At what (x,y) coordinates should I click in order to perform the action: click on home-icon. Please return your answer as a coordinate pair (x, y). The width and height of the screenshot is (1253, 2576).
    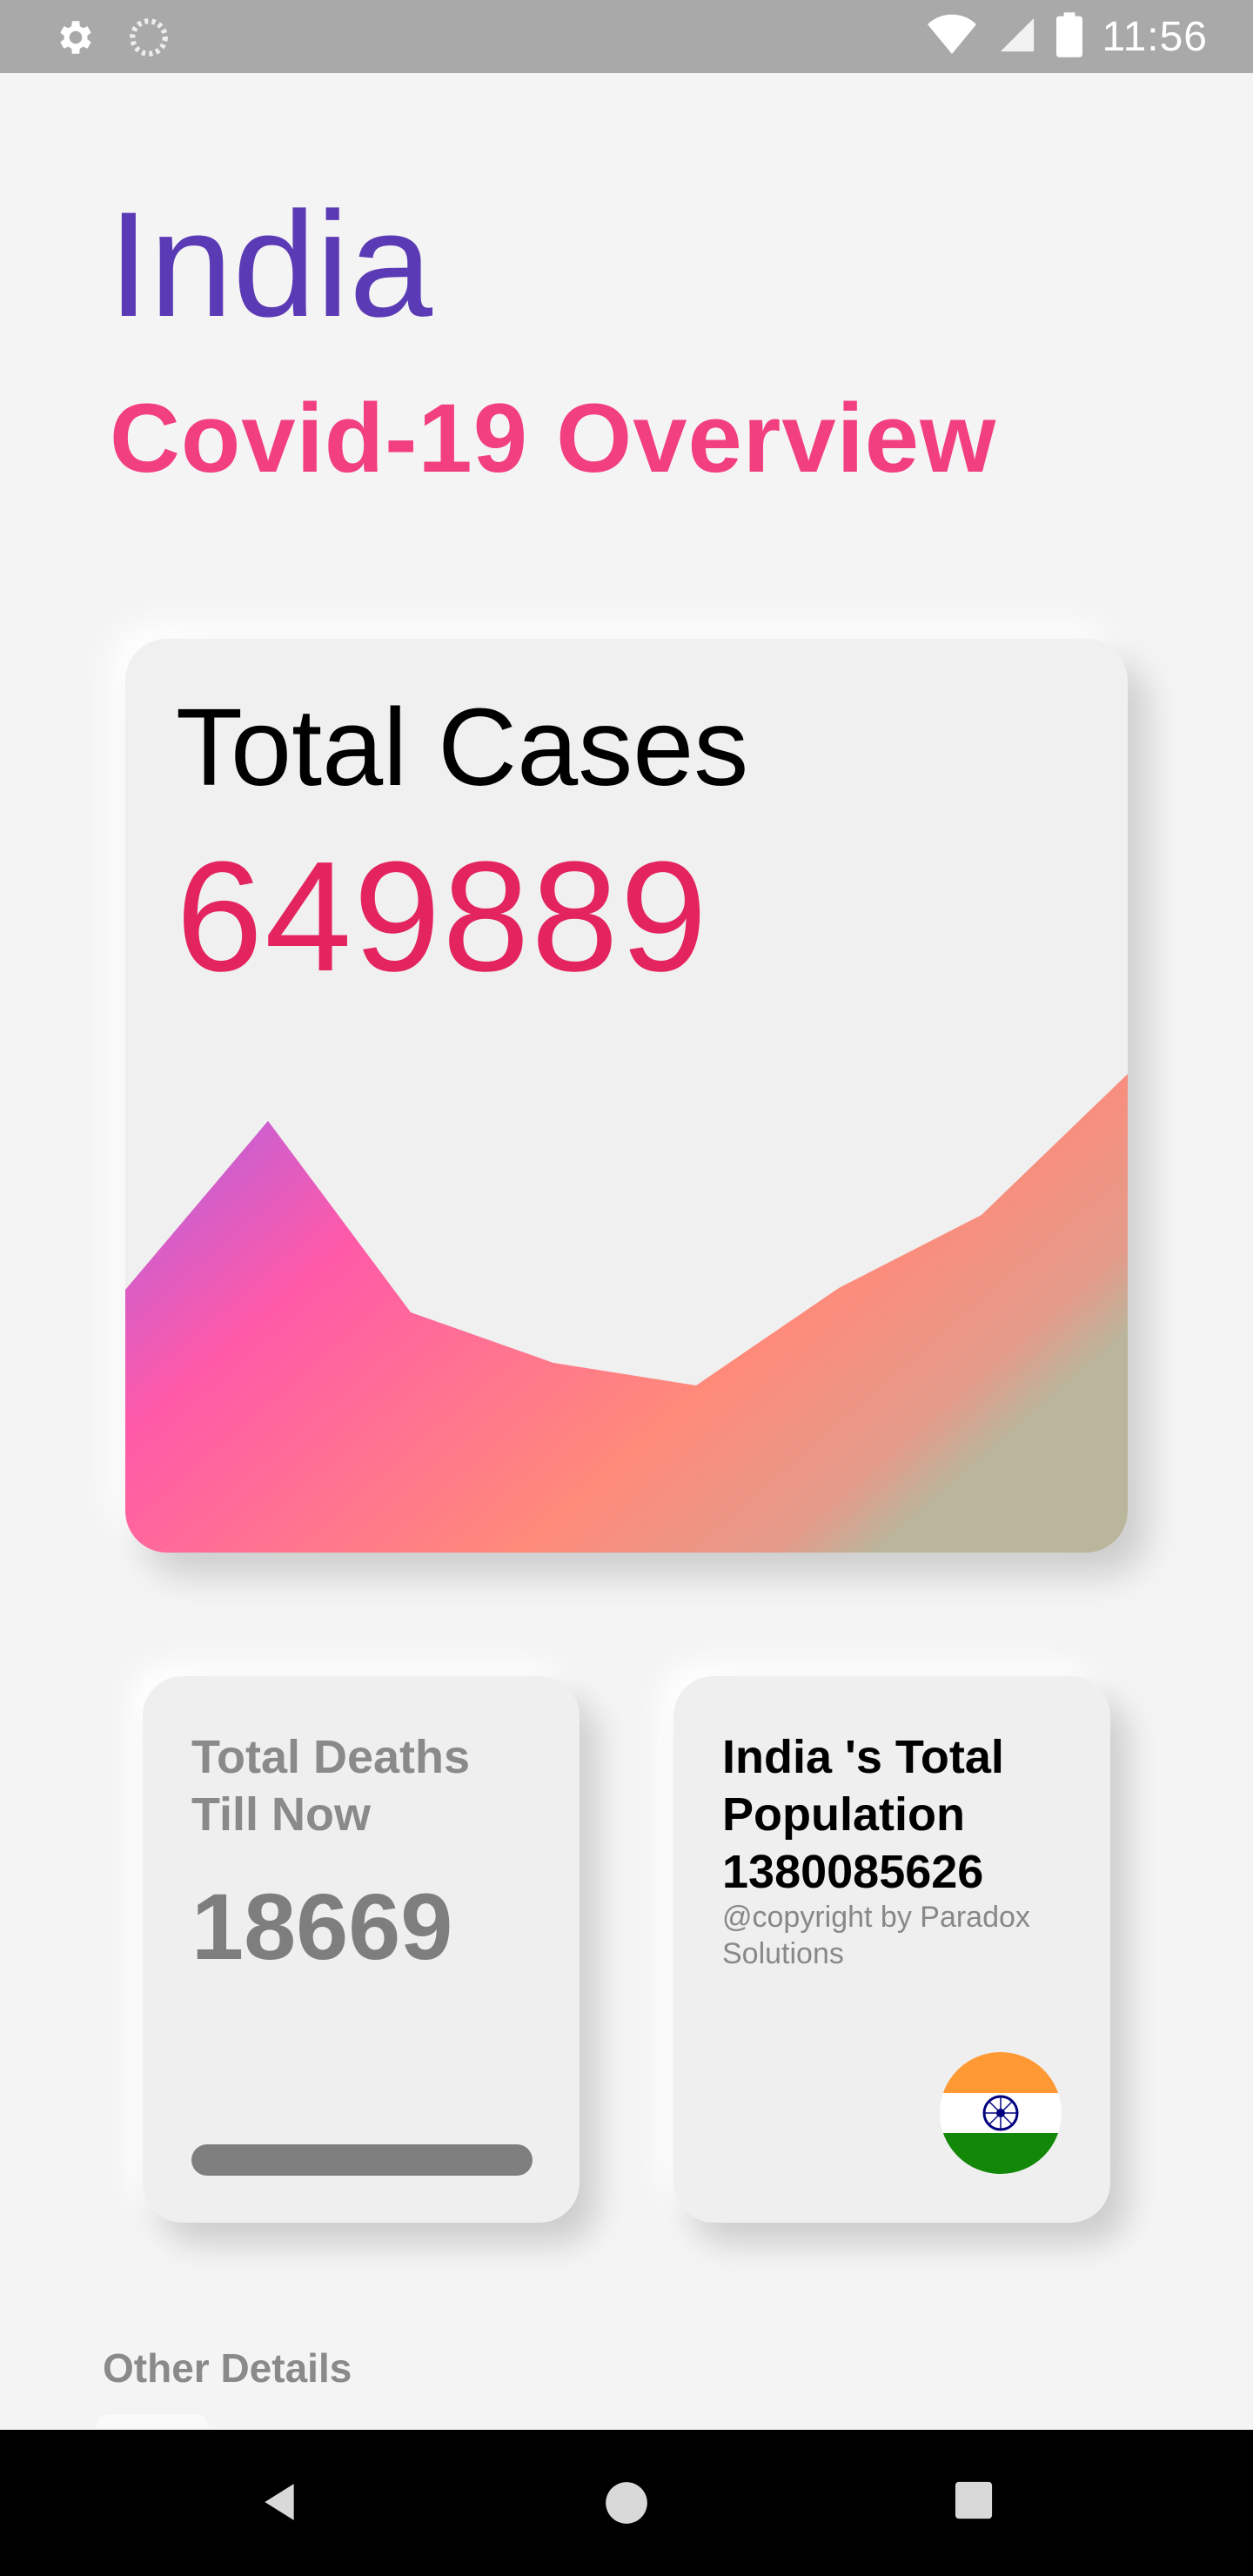
    Looking at the image, I should click on (626, 2505).